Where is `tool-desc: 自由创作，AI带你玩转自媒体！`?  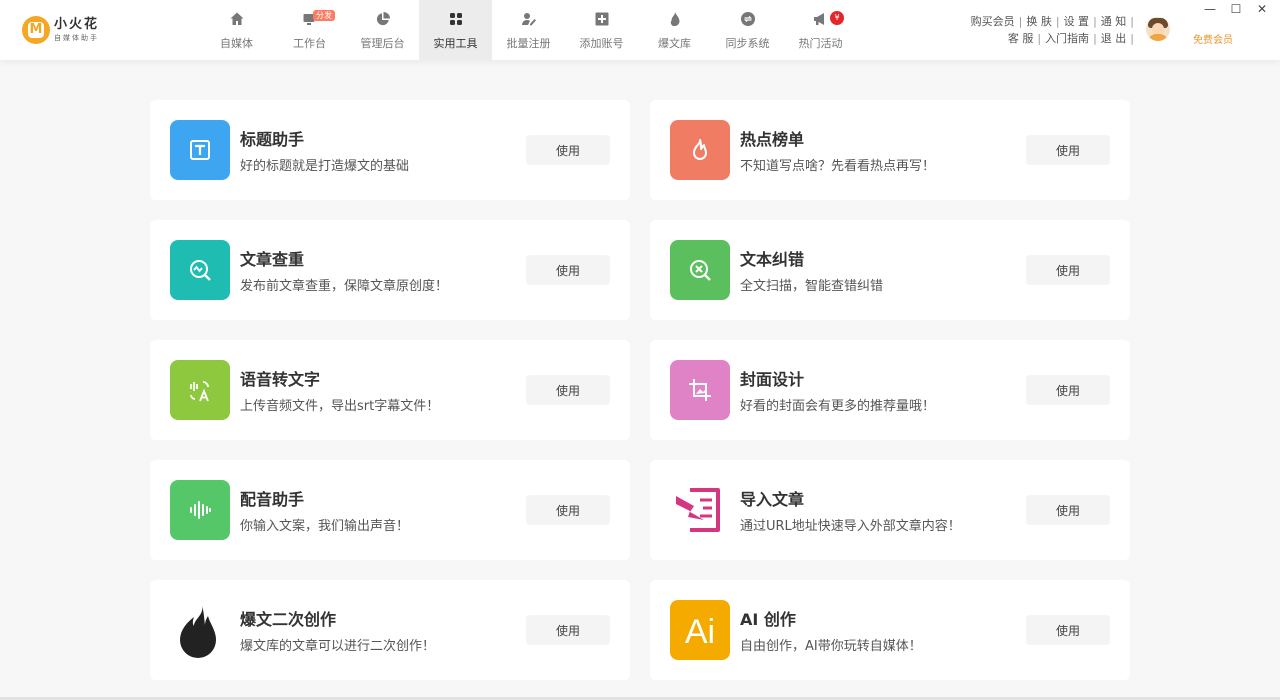
tool-desc: 自由创作，AI带你玩转自媒体！ is located at coordinates (831, 646).